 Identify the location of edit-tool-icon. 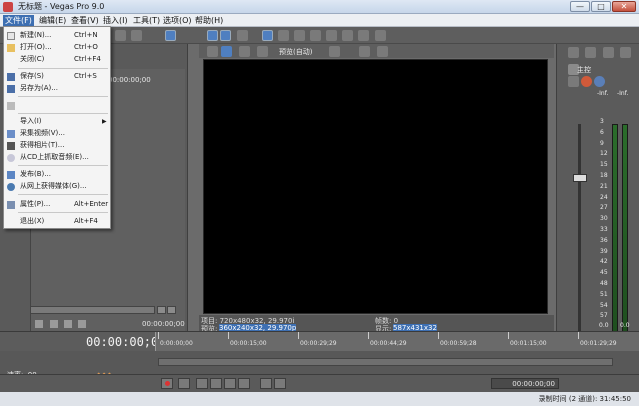
(170, 35).